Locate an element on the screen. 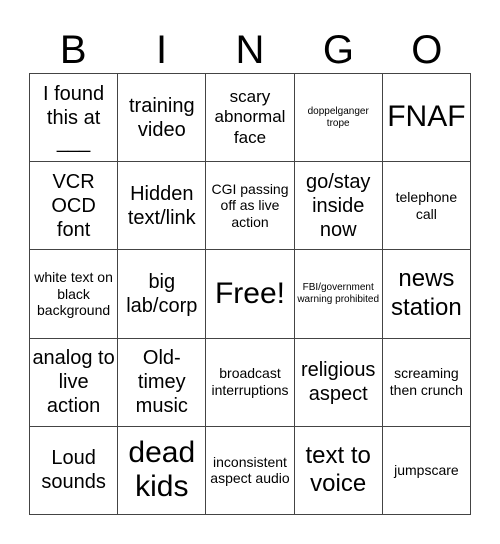  bingo-cell: analog to live action is located at coordinates (74, 382).